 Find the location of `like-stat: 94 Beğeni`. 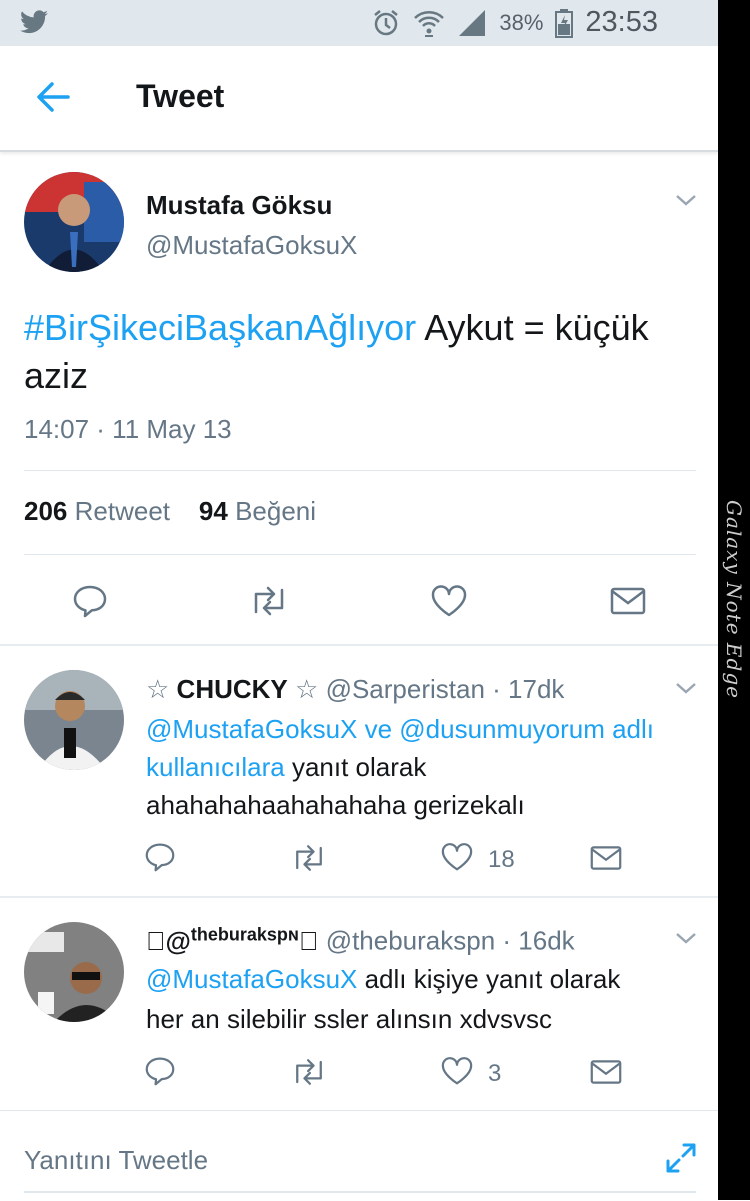

like-stat: 94 Beğeni is located at coordinates (257, 511).